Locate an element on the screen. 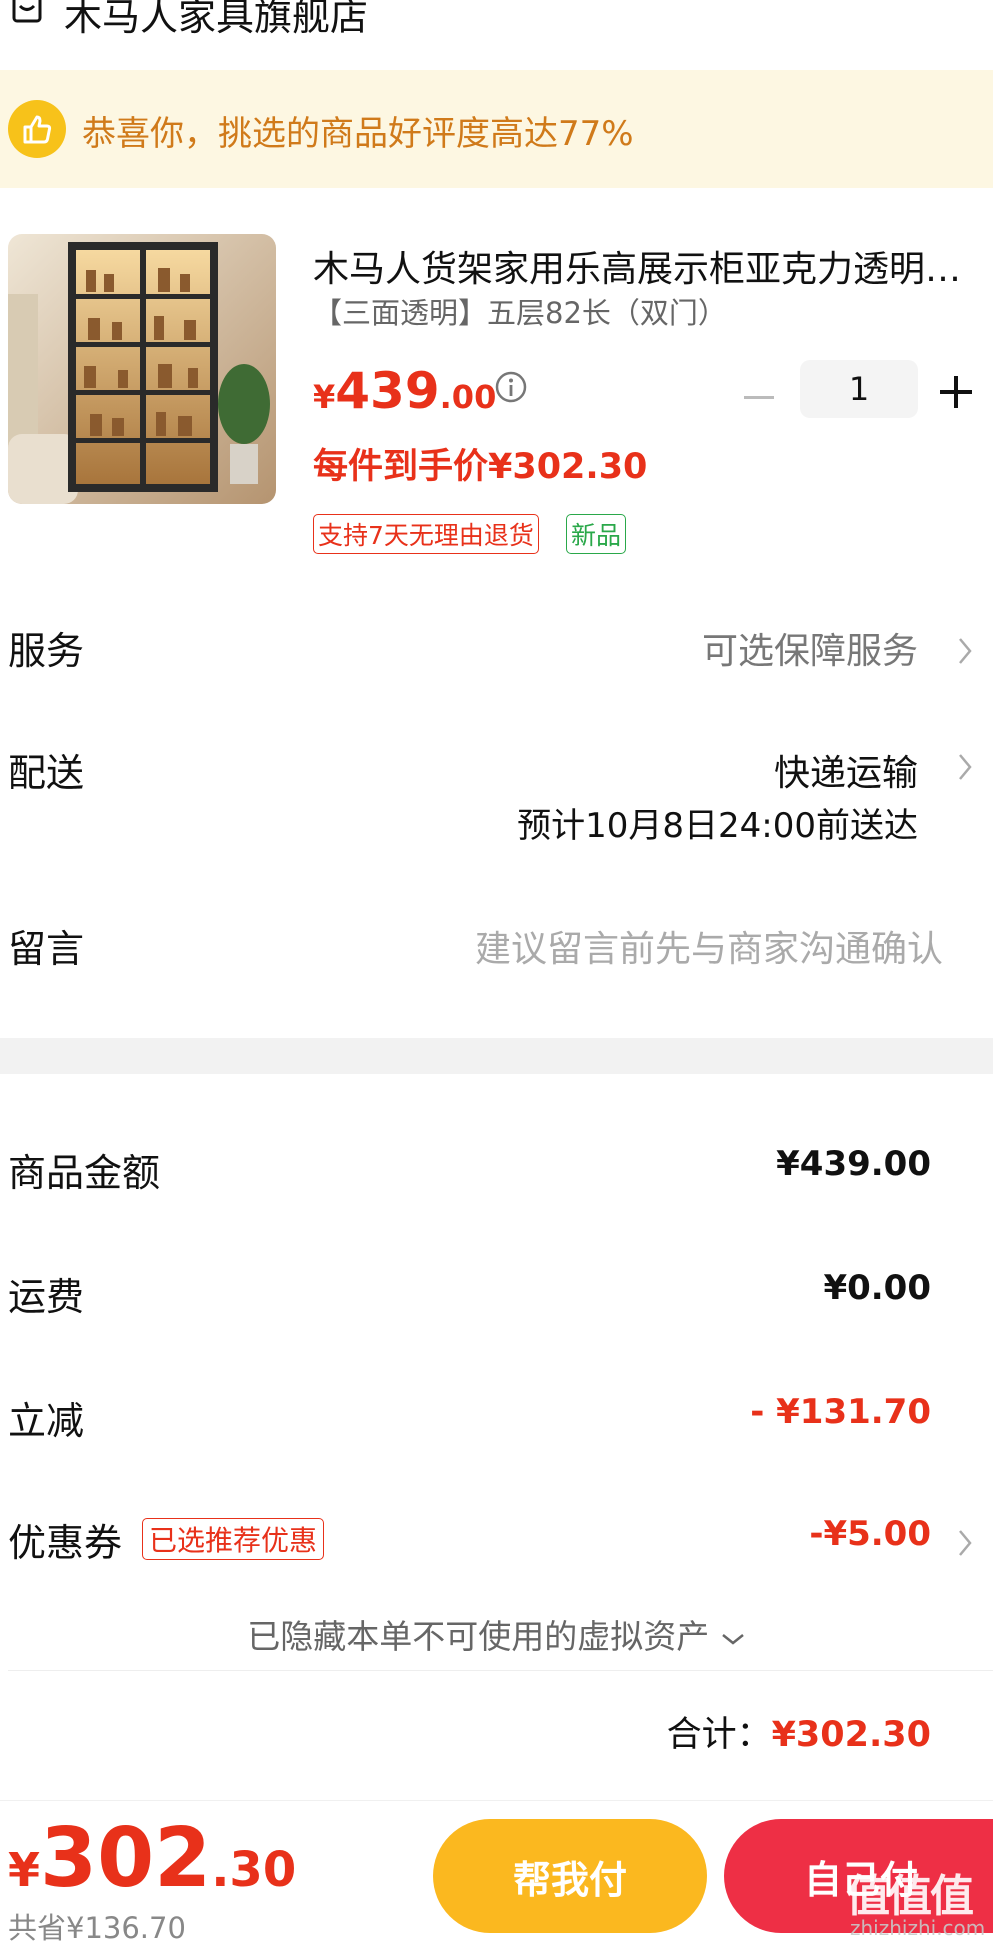 The image size is (993, 1947). store-header: 木马人家具旗舰店 is located at coordinates (496, 35).